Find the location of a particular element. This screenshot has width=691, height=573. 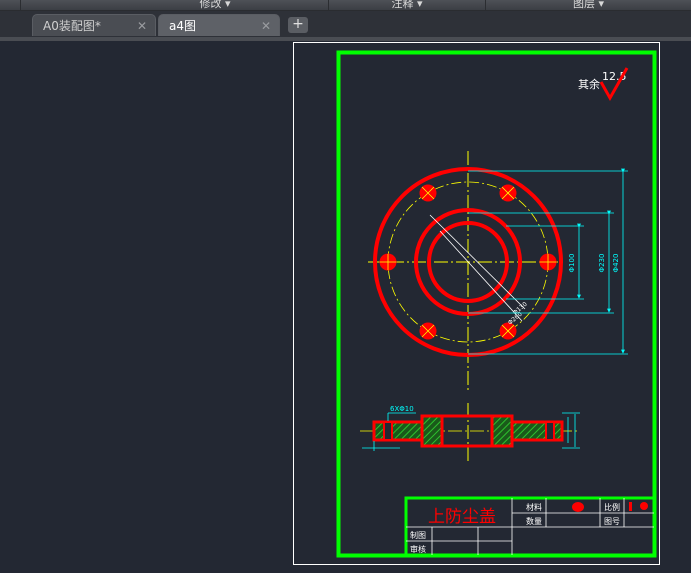

tab-a0-assembly: A0装配图* ✕ is located at coordinates (94, 25).